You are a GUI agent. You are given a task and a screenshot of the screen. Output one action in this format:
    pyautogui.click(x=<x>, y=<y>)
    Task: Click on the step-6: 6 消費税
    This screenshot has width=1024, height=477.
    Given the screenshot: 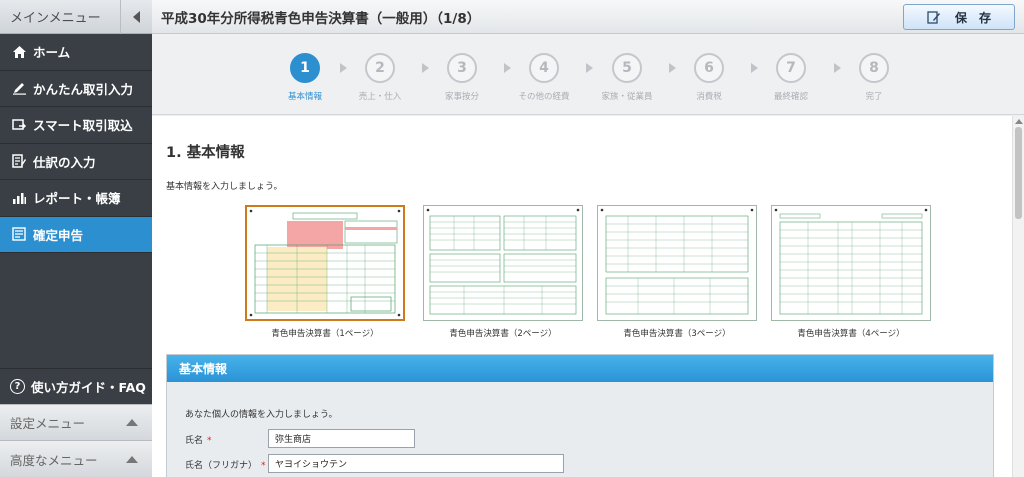 What is the action you would take?
    pyautogui.click(x=709, y=77)
    